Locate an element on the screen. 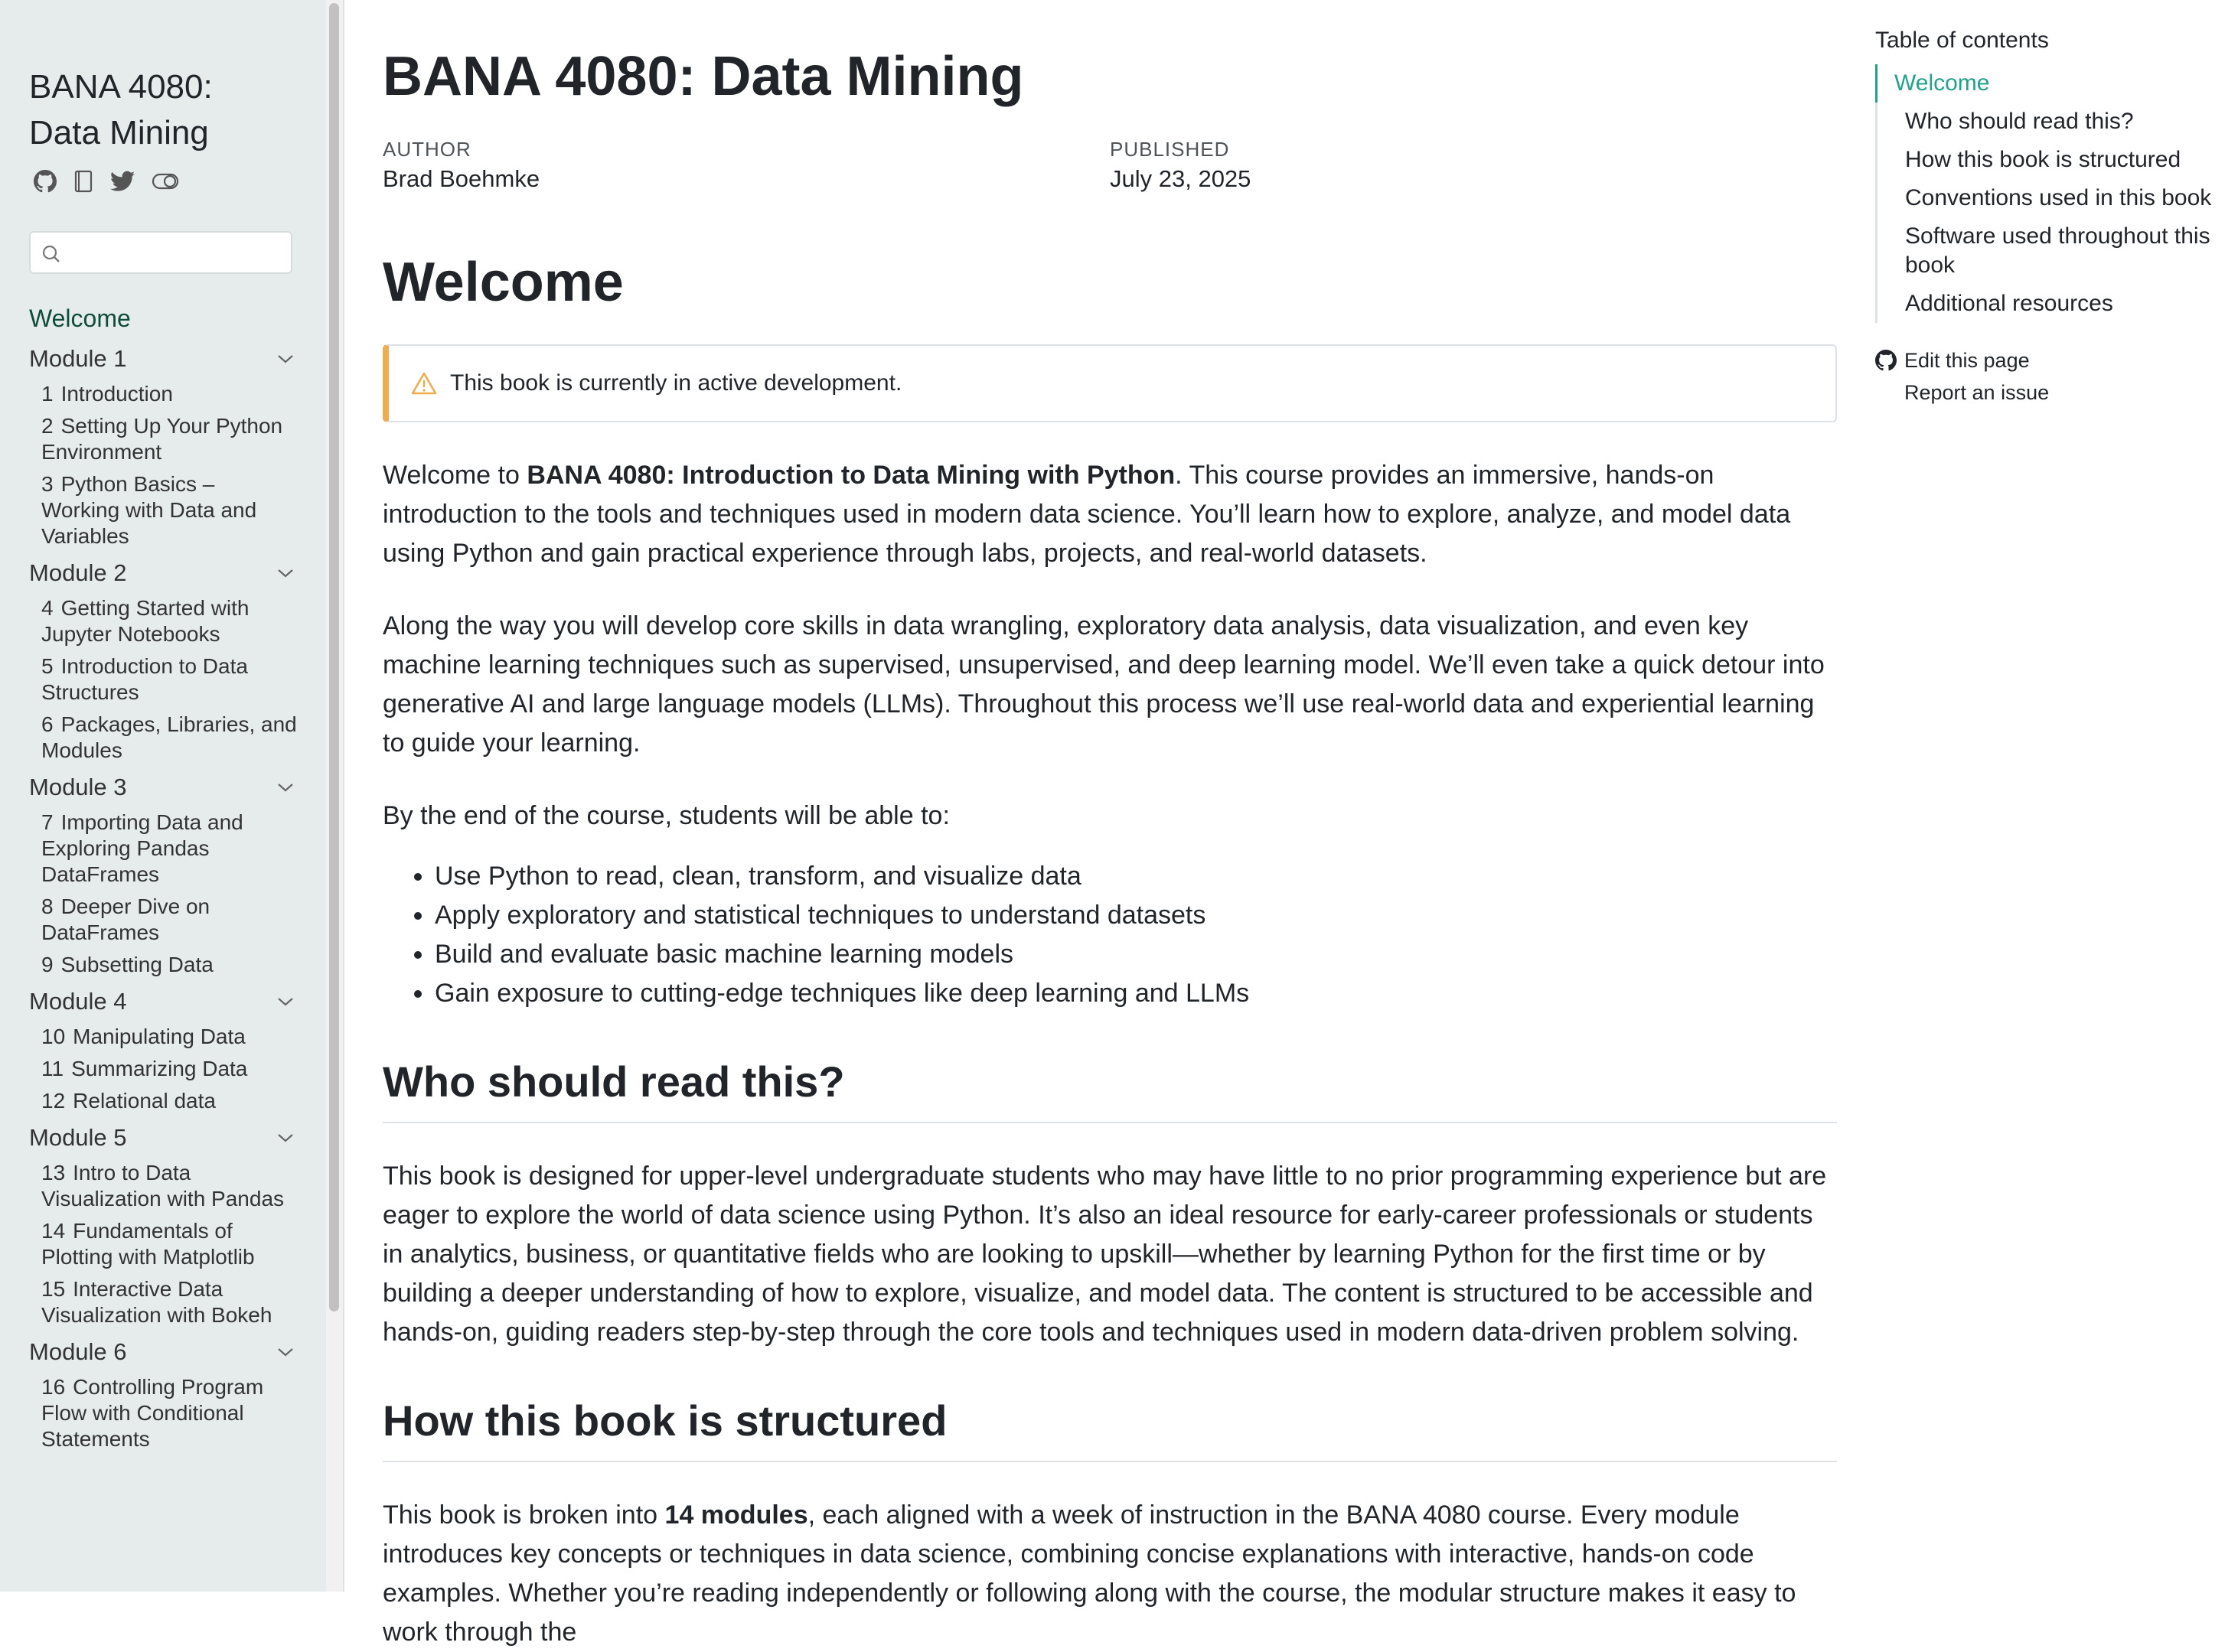 The image size is (2238, 1652). toc-item-resources: Additional resources is located at coordinates (2052, 304).